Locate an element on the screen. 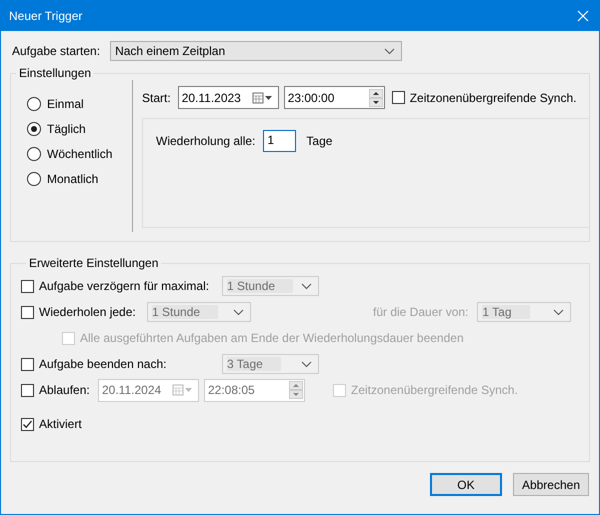 The width and height of the screenshot is (600, 515). dialog-button: Abbrechen is located at coordinates (550, 484).